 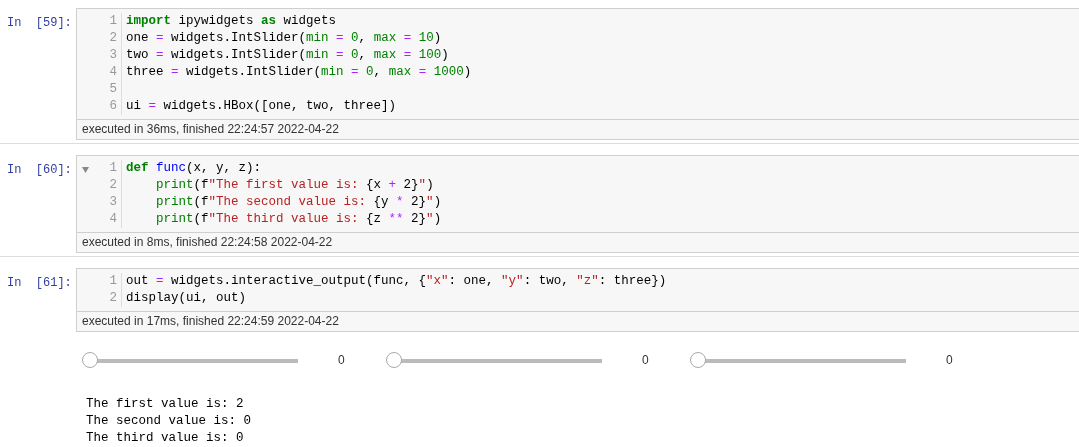 What do you see at coordinates (165, 404) in the screenshot?
I see `output-line: The first value is: 2` at bounding box center [165, 404].